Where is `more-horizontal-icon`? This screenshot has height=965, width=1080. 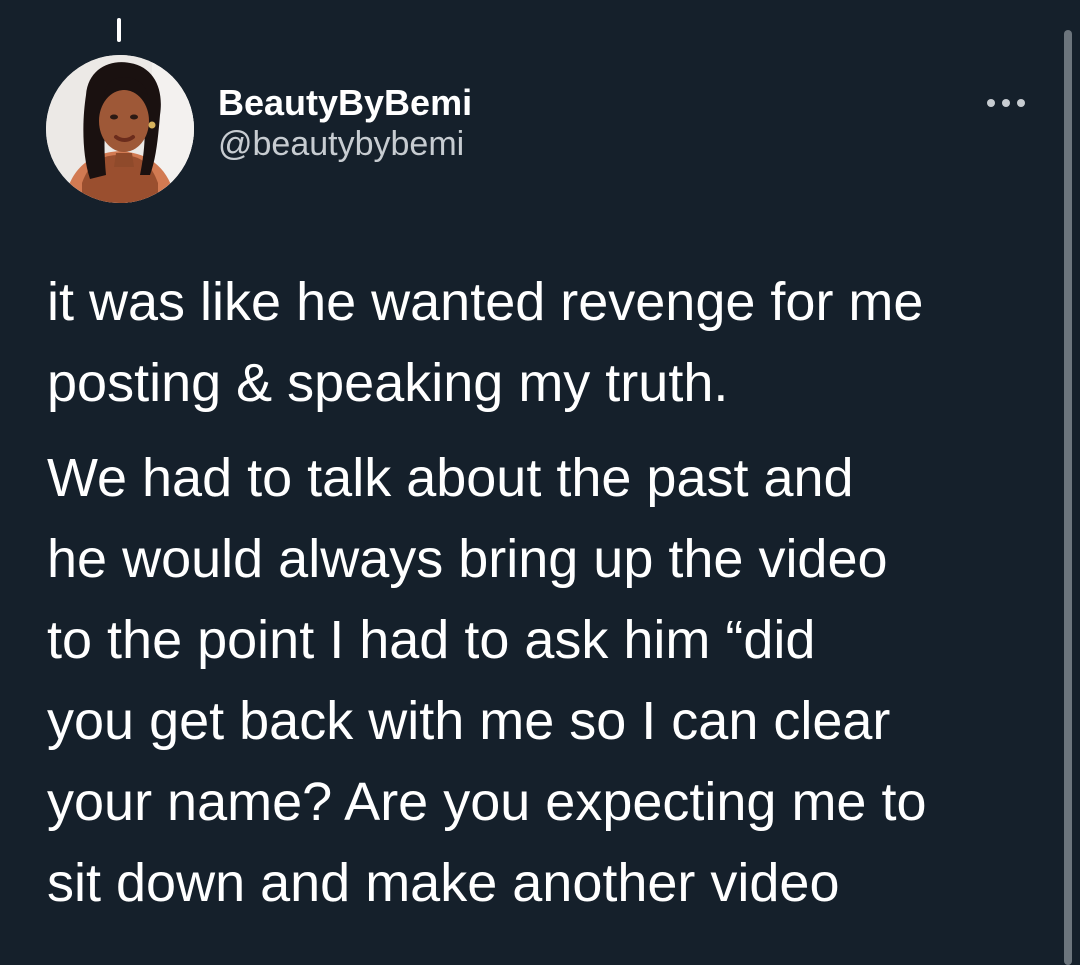 more-horizontal-icon is located at coordinates (1006, 103).